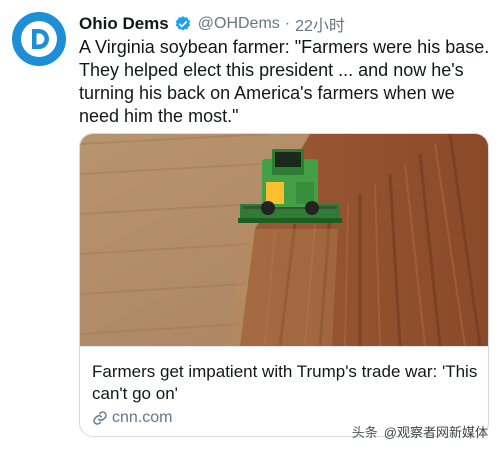 The image size is (500, 449). I want to click on timestamp: 22小时, so click(320, 24).